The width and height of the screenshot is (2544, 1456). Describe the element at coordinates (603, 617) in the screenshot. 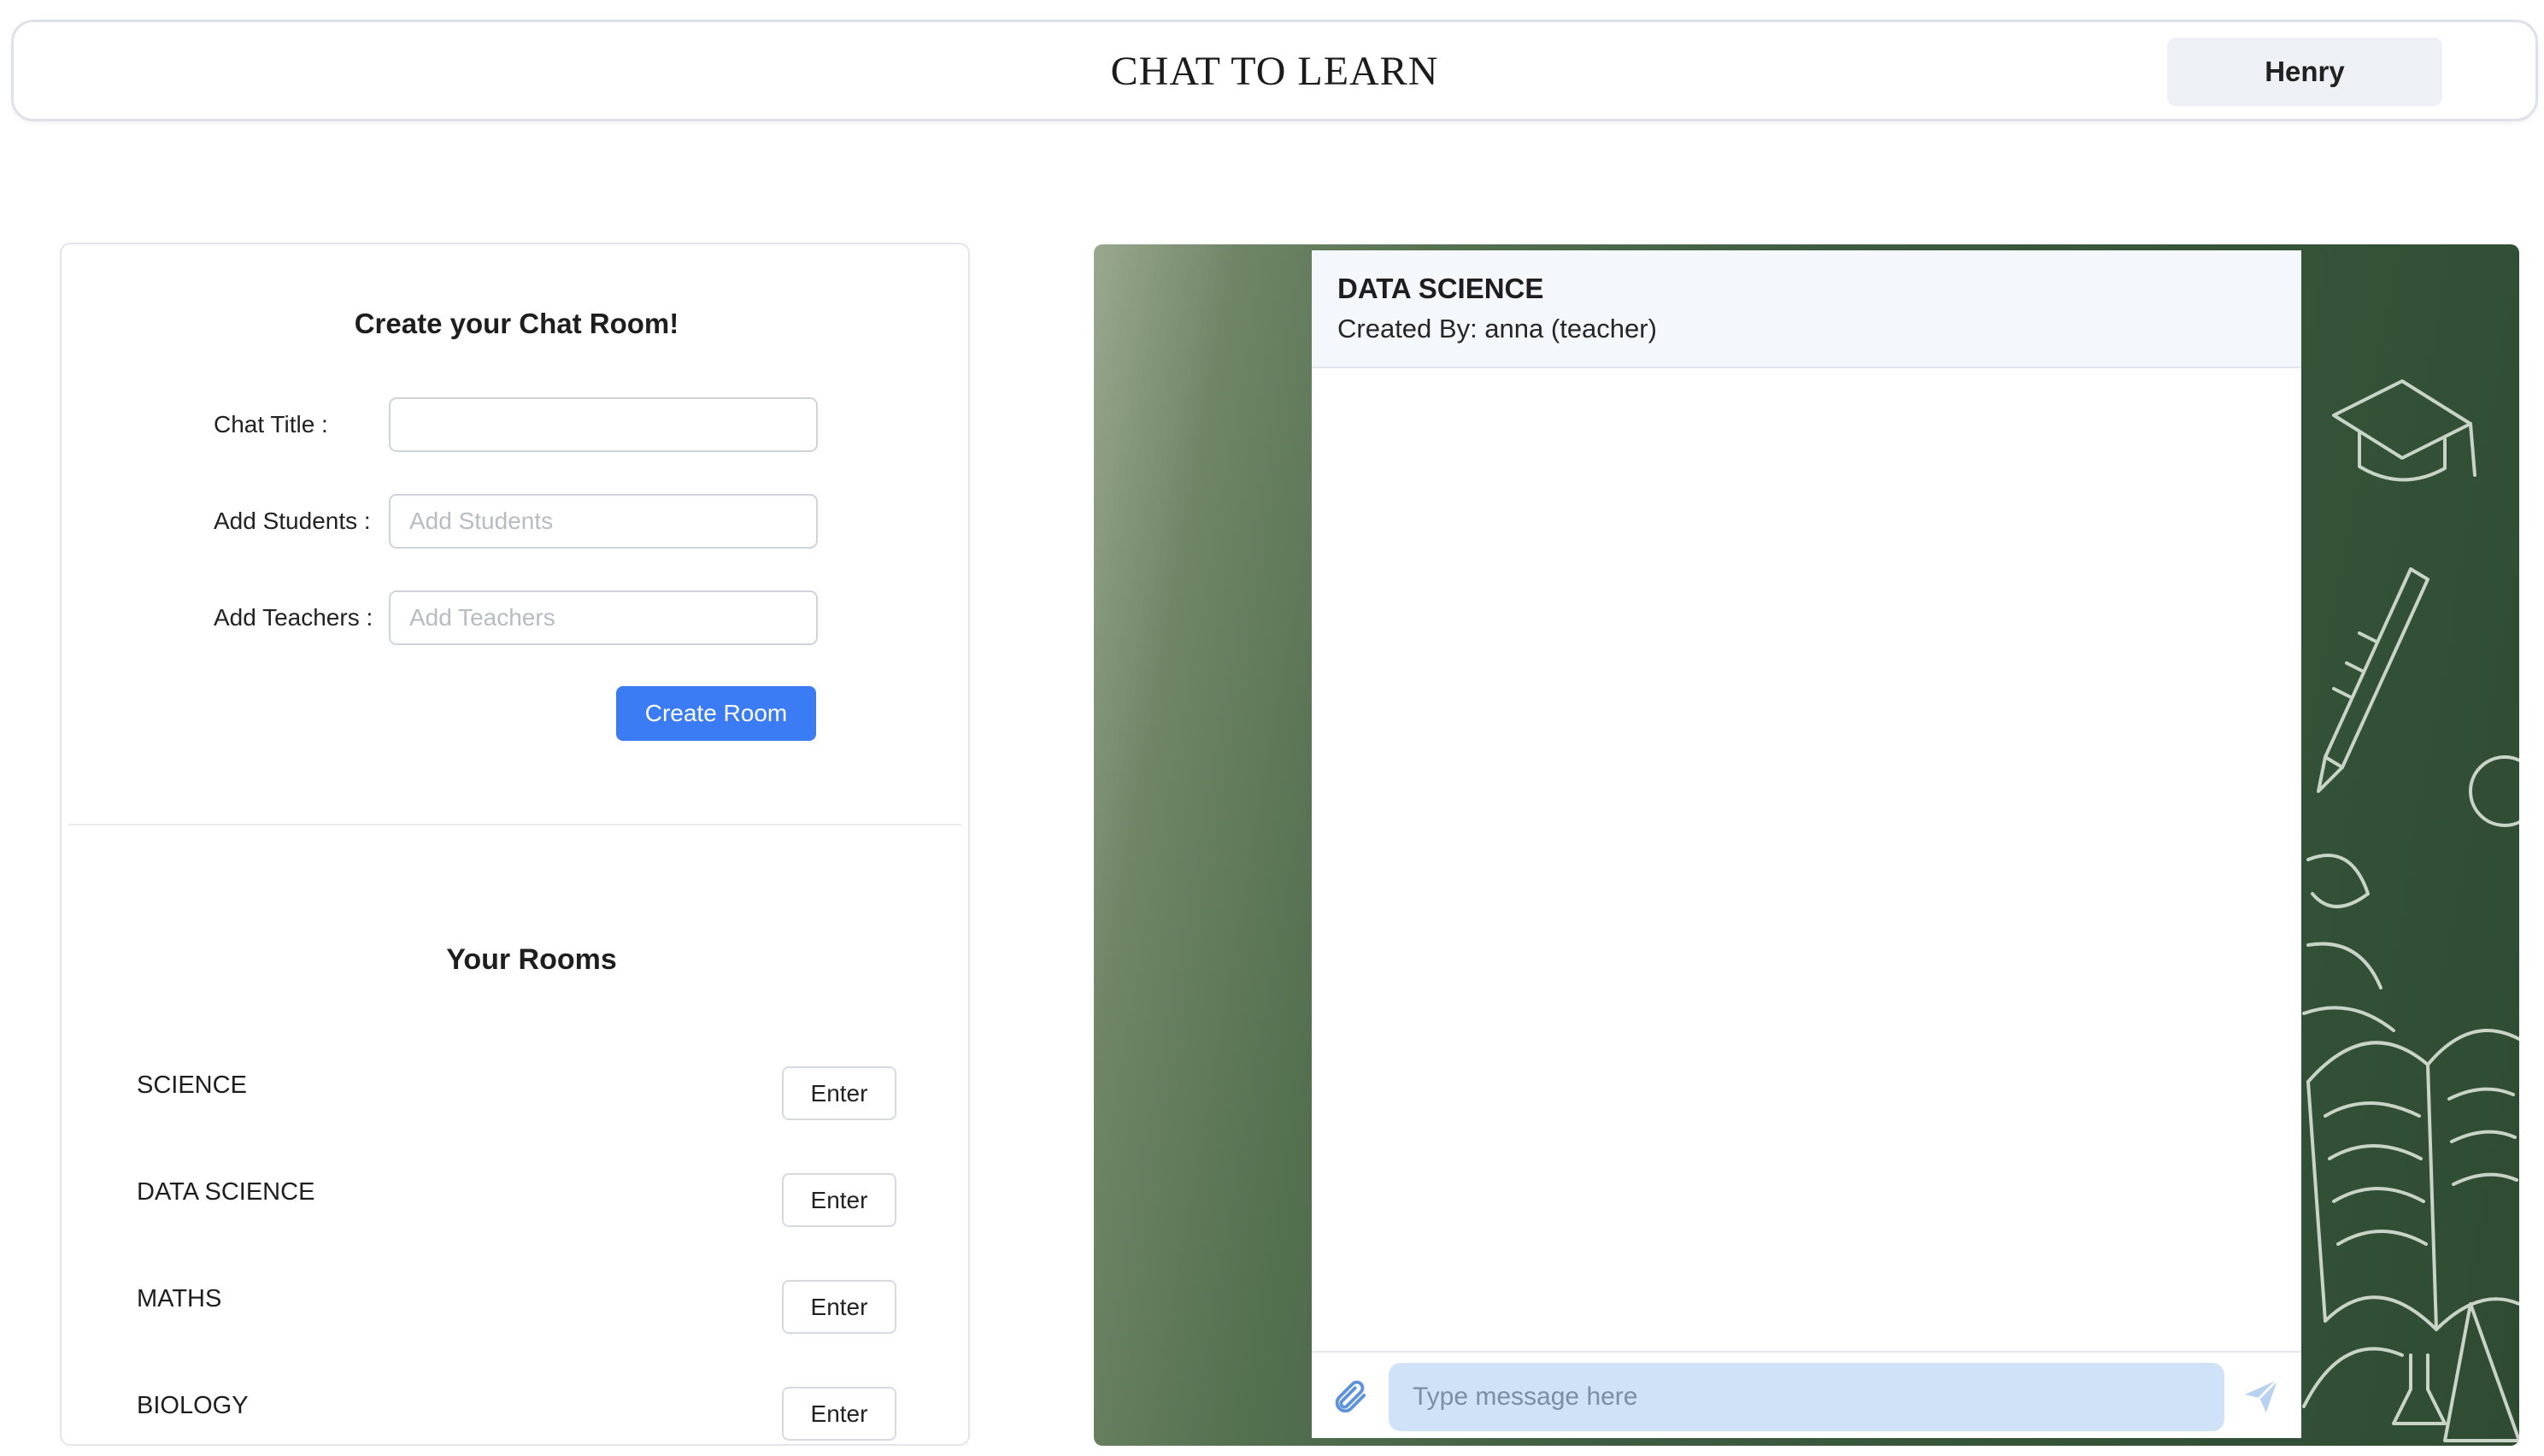

I see `add-teachers-input` at that location.